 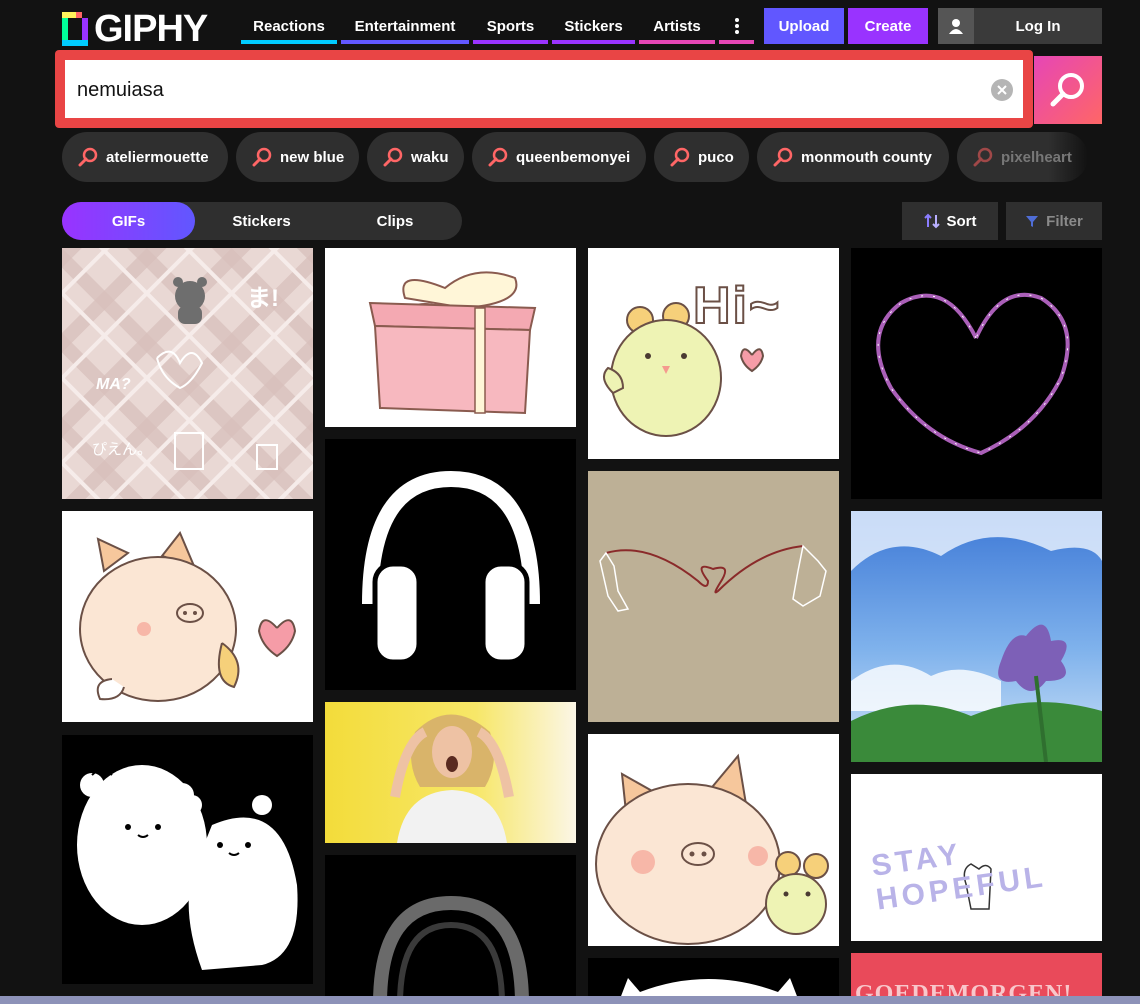 I want to click on gif-tile-pig-bird, so click(x=713, y=840).